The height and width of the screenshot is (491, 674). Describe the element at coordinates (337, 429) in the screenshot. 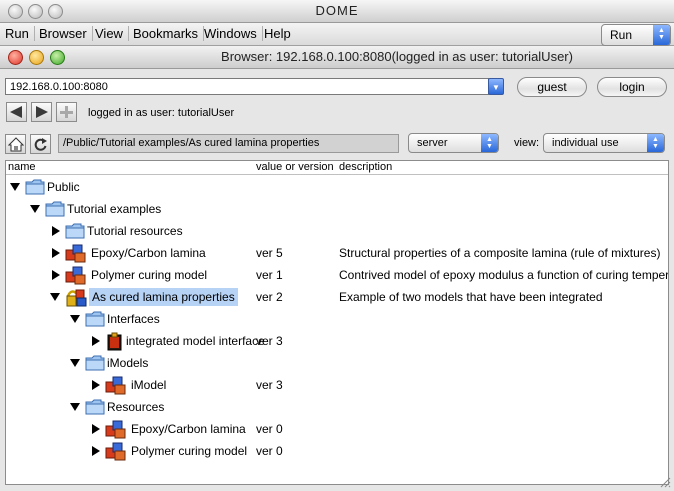

I see `tree-row-resource-epoxy-carbon-lamina: Epoxy/Carbon lamina ver 0` at that location.